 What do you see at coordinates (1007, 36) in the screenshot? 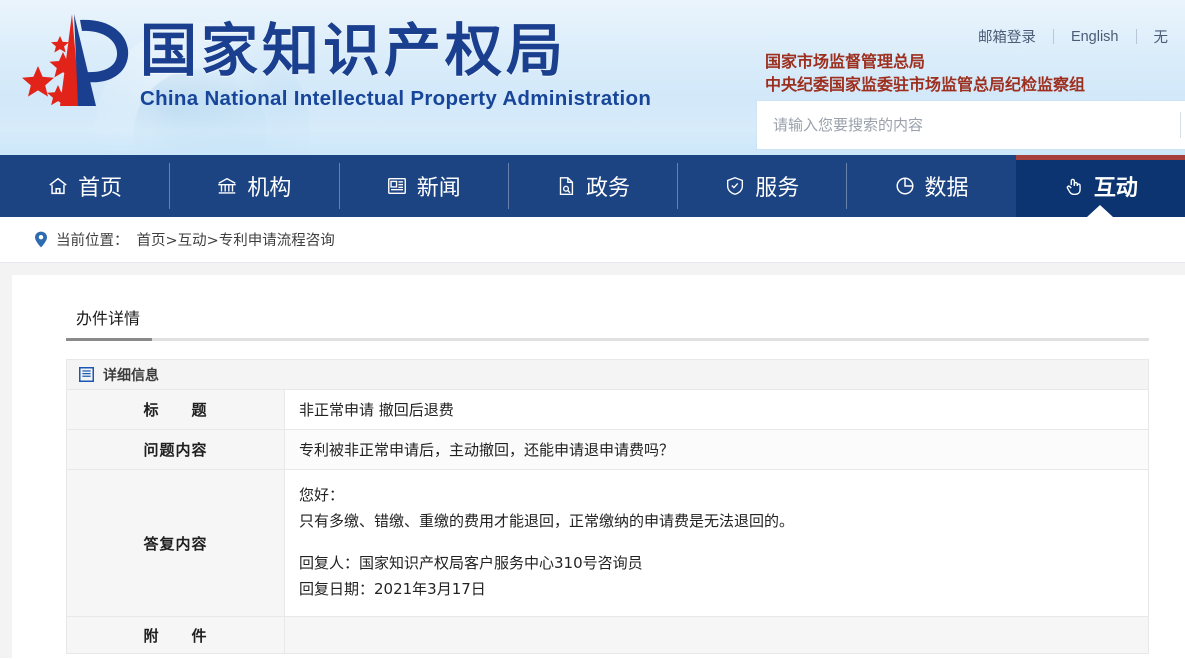
I see `link-mail-login: 邮箱登录` at bounding box center [1007, 36].